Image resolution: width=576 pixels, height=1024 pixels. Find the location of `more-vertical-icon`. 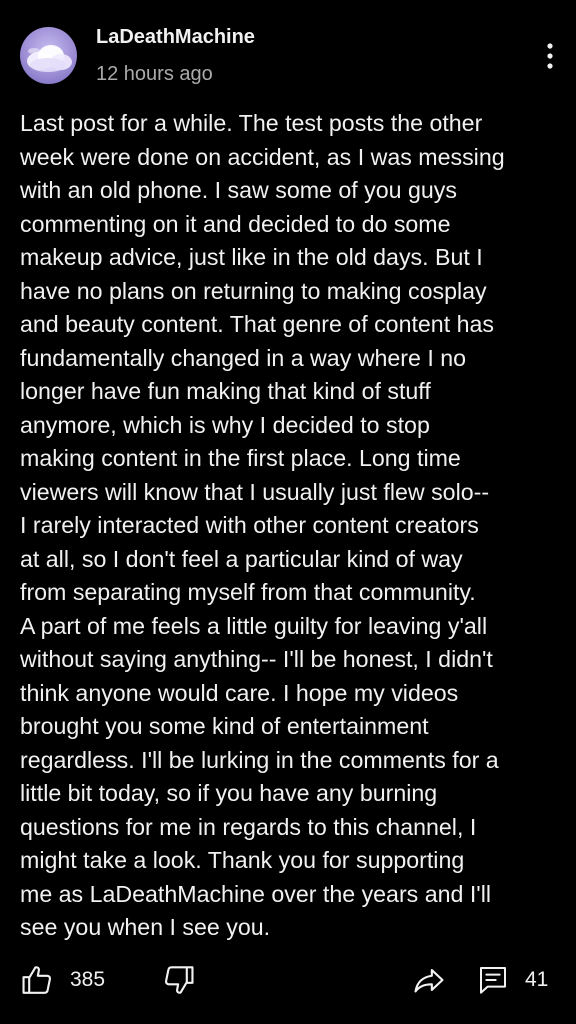

more-vertical-icon is located at coordinates (550, 56).